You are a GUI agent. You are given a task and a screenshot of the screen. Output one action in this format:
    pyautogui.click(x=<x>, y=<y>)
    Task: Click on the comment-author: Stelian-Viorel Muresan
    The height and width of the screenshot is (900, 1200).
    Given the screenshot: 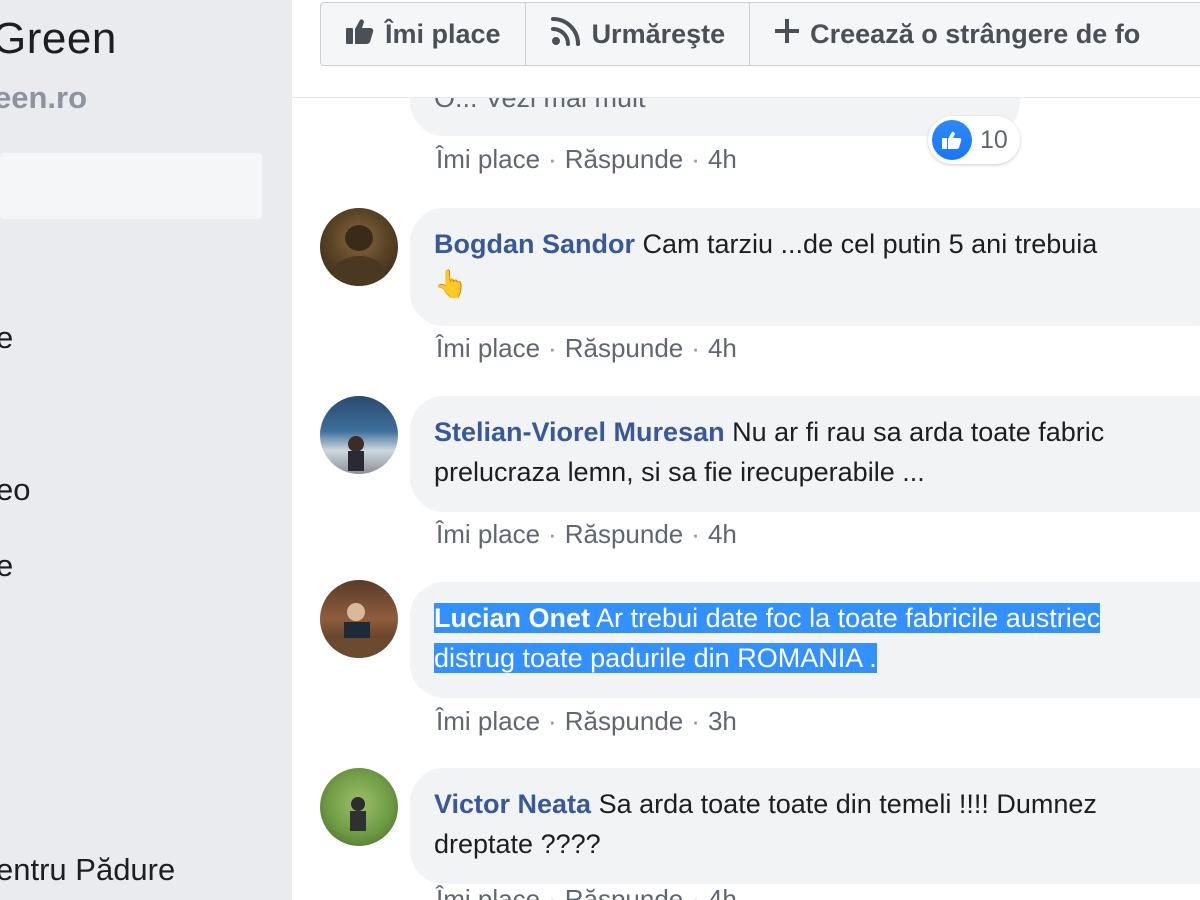 What is the action you would take?
    pyautogui.click(x=579, y=432)
    